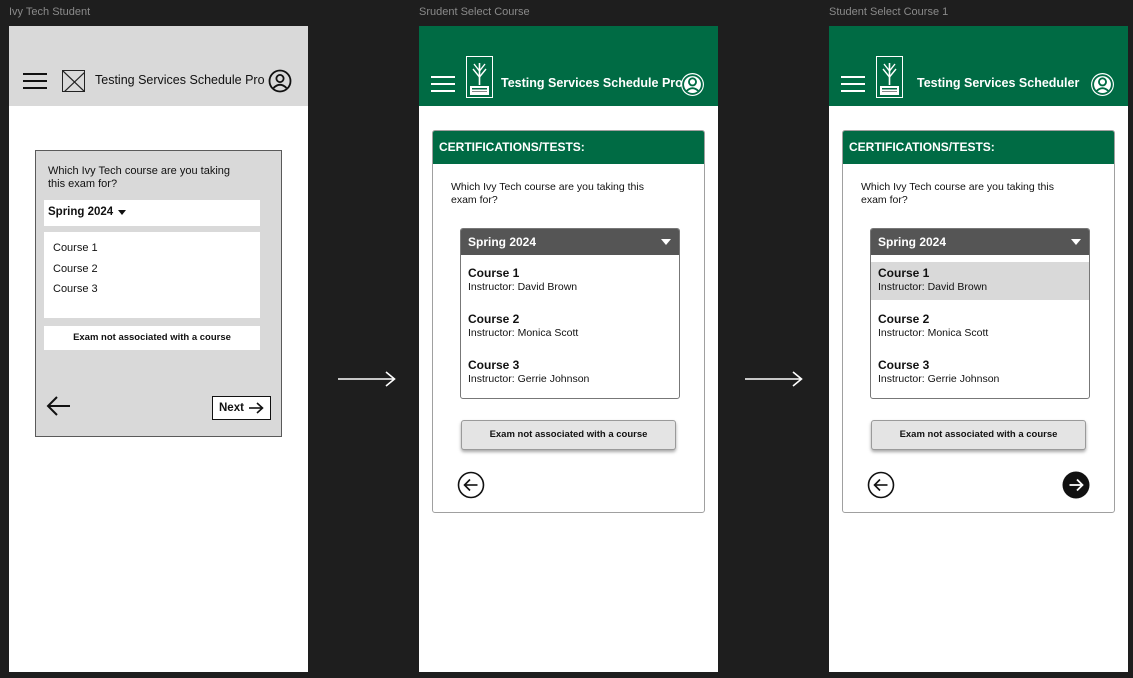 This screenshot has width=1133, height=678. What do you see at coordinates (889, 12) in the screenshot?
I see `frame-label-3: Student Select Course 1` at bounding box center [889, 12].